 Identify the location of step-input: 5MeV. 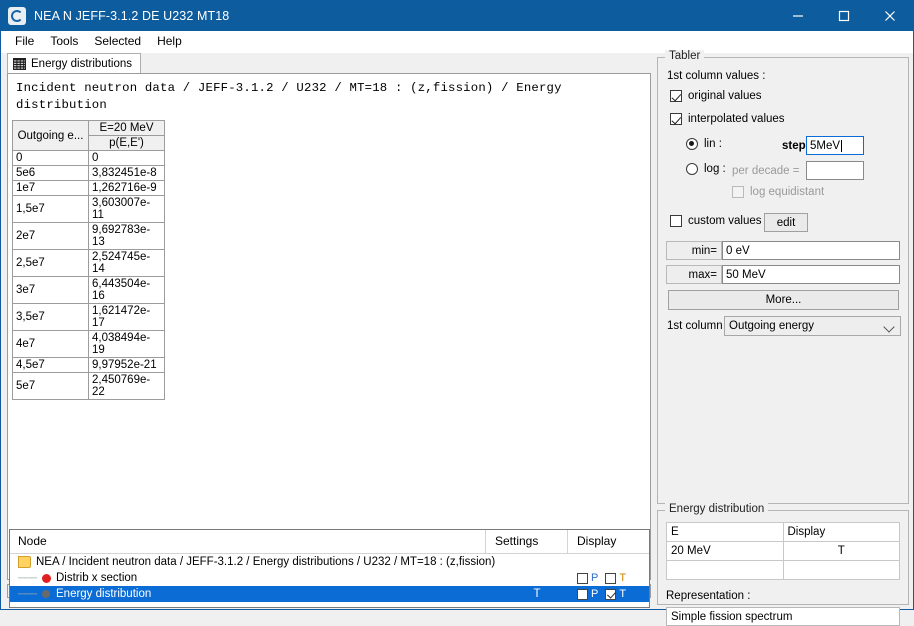
(835, 145).